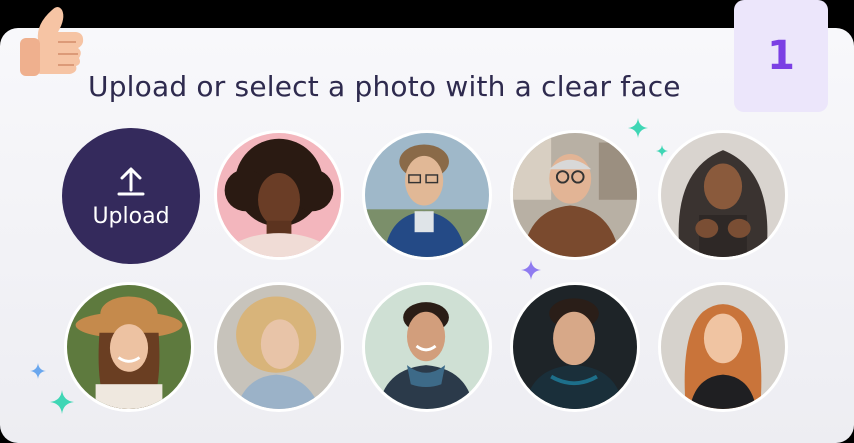 The height and width of the screenshot is (443, 854). I want to click on smiling-man-scarf-portrait, so click(427, 347).